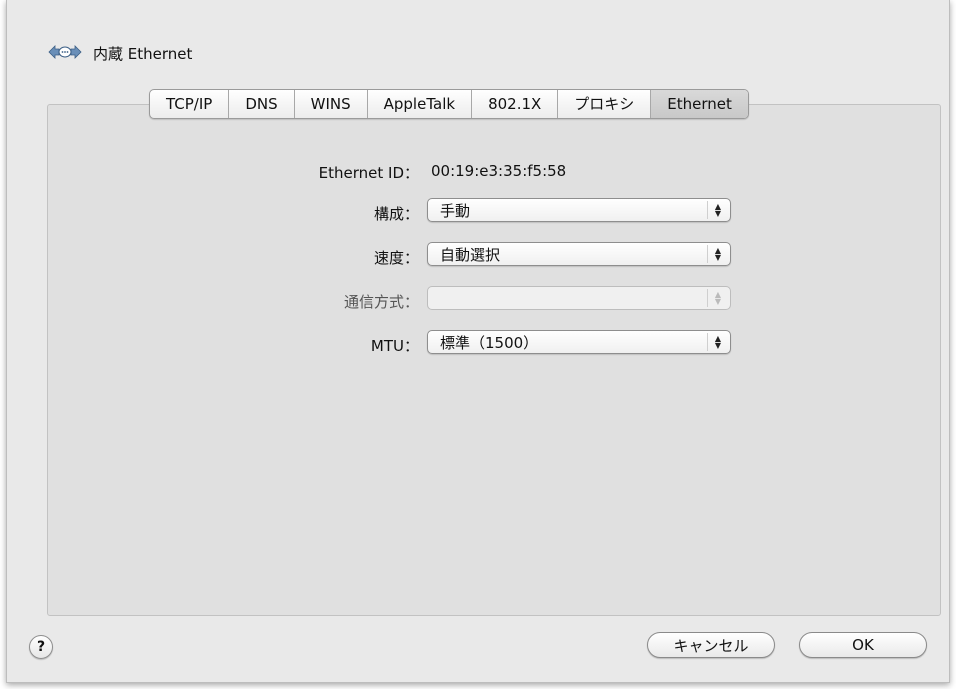 The height and width of the screenshot is (689, 956). I want to click on config-label: 構成：, so click(396, 214).